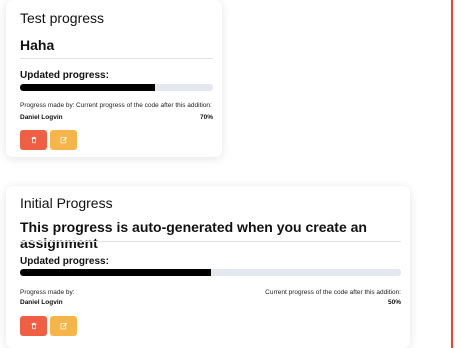  What do you see at coordinates (394, 302) in the screenshot?
I see `progress-percent: 50%` at bounding box center [394, 302].